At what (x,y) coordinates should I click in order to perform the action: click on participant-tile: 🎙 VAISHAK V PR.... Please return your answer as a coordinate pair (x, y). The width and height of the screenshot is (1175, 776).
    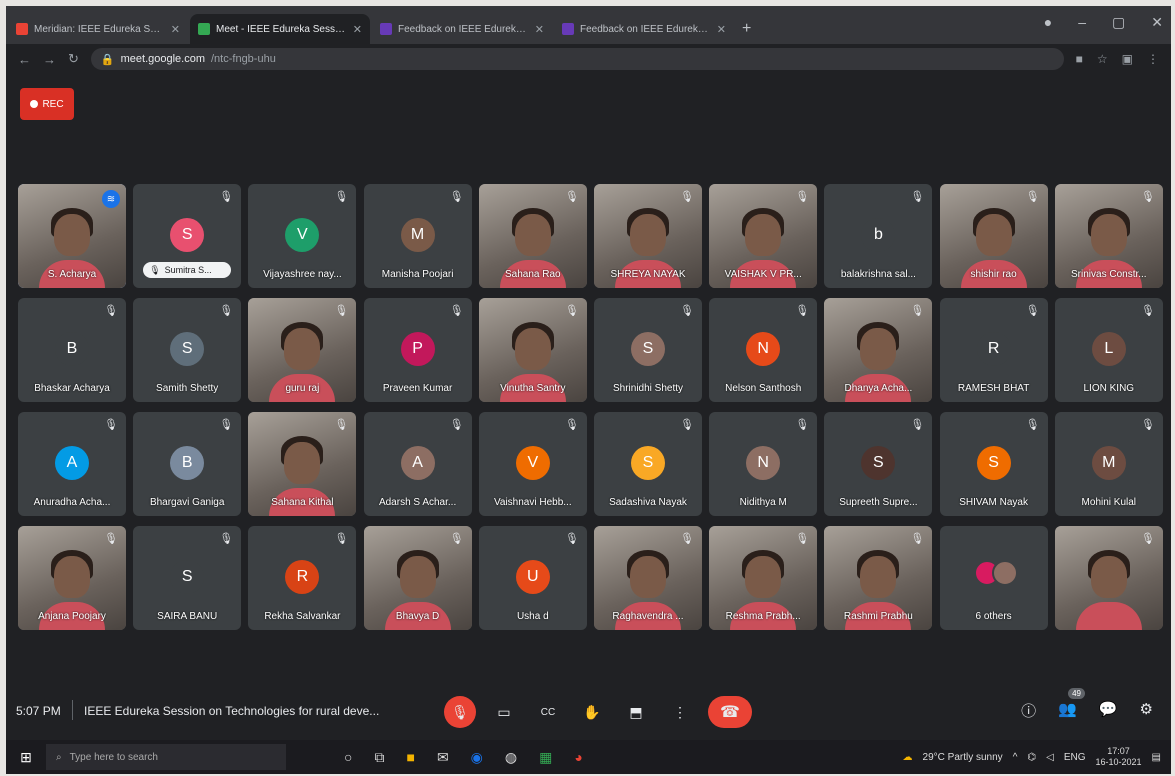
    Looking at the image, I should click on (763, 236).